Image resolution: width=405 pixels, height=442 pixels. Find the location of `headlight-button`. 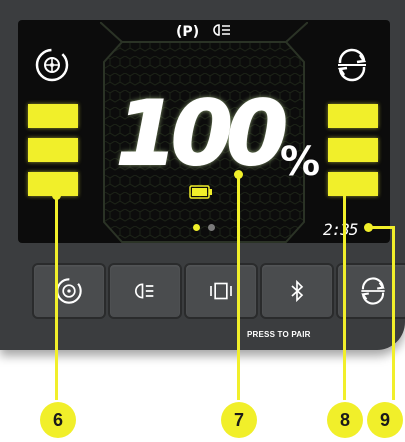

headlight-button is located at coordinates (145, 291).